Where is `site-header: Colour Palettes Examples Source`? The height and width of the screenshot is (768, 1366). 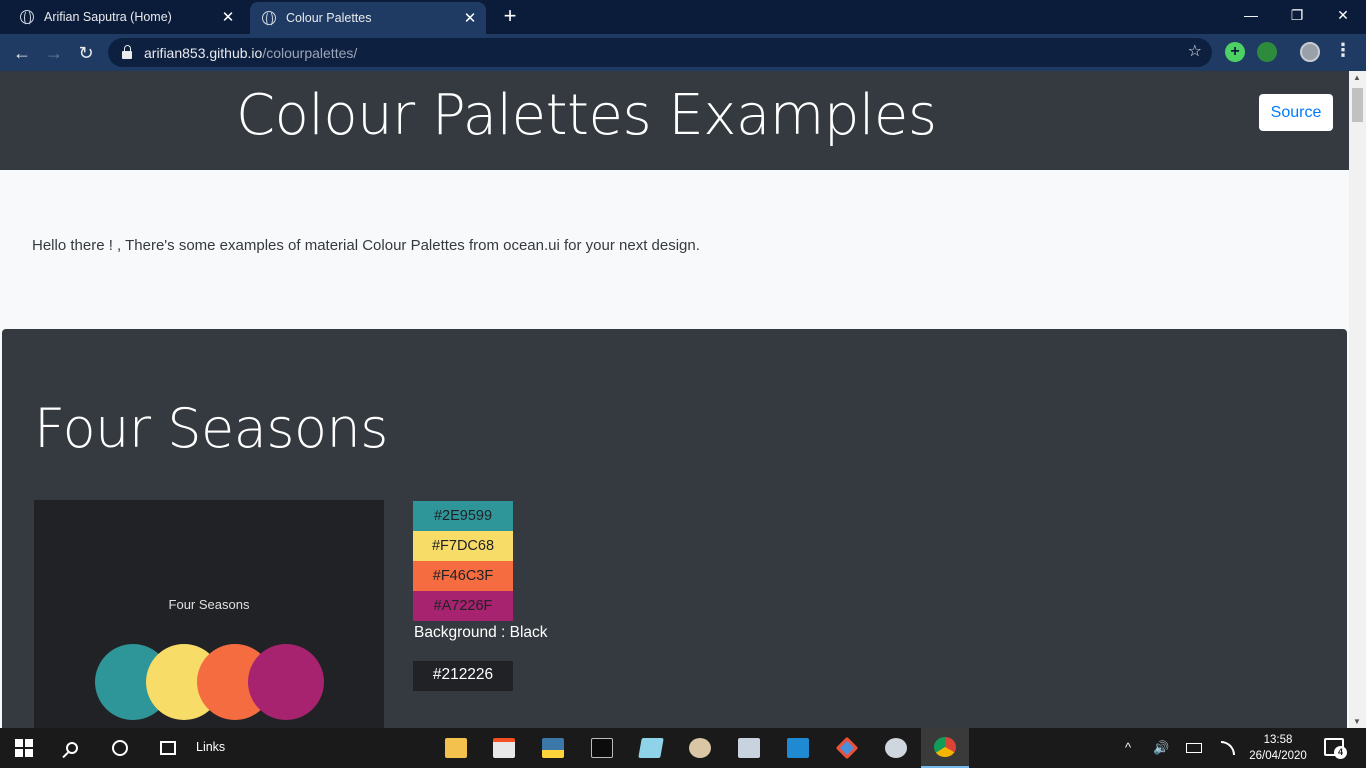
site-header: Colour Palettes Examples Source is located at coordinates (674, 120).